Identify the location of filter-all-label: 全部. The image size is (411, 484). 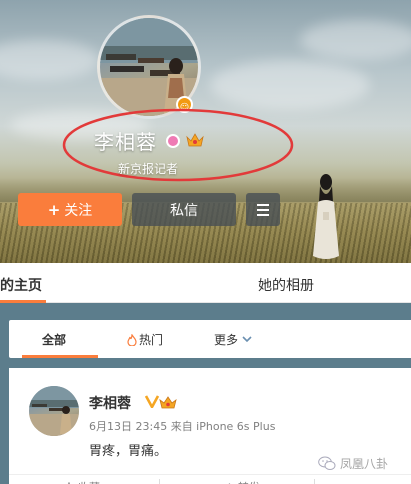
(54, 340).